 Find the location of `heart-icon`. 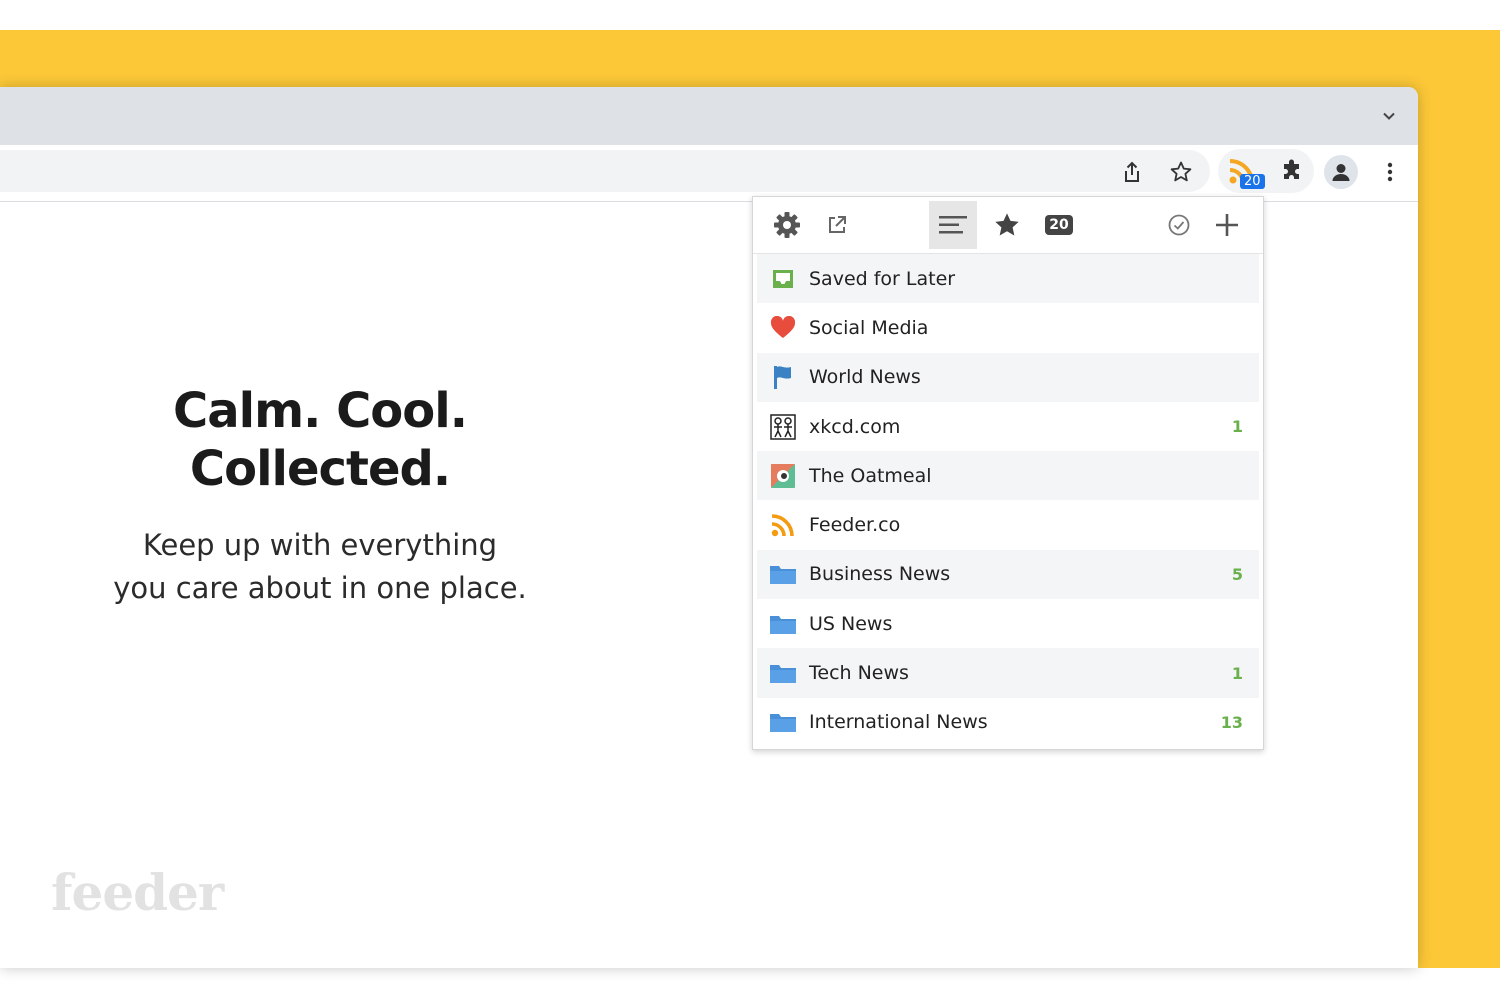

heart-icon is located at coordinates (783, 328).